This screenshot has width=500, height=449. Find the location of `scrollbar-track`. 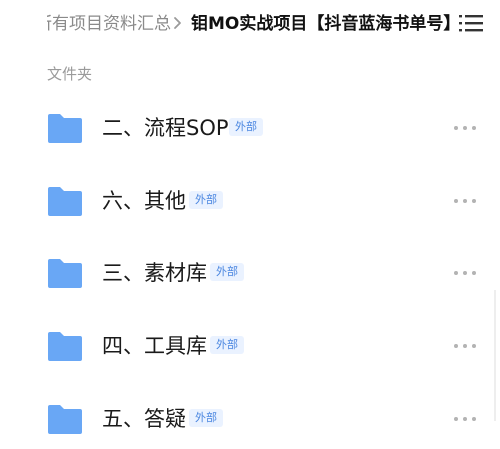

scrollbar-track is located at coordinates (495, 355).